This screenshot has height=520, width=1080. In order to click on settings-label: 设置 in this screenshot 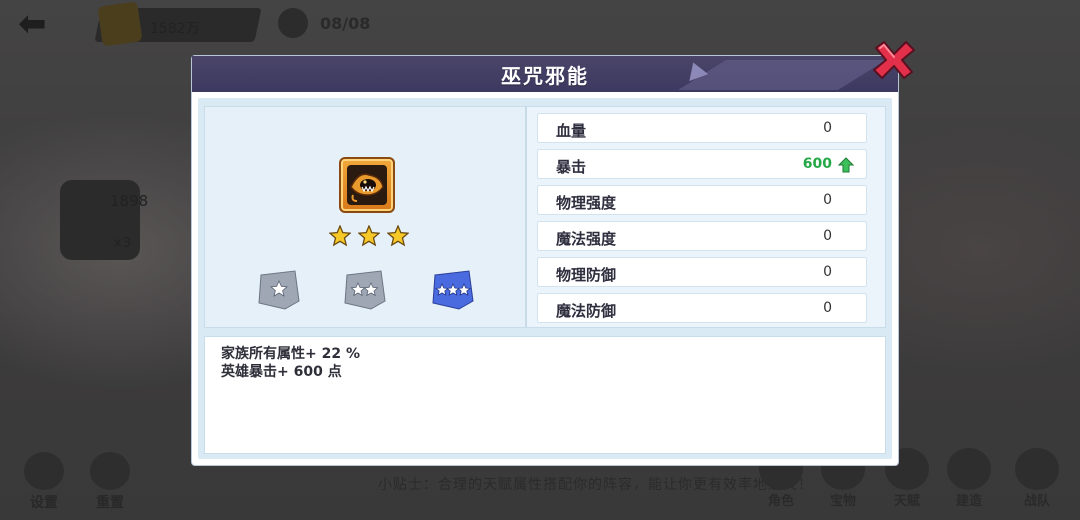, I will do `click(44, 503)`.